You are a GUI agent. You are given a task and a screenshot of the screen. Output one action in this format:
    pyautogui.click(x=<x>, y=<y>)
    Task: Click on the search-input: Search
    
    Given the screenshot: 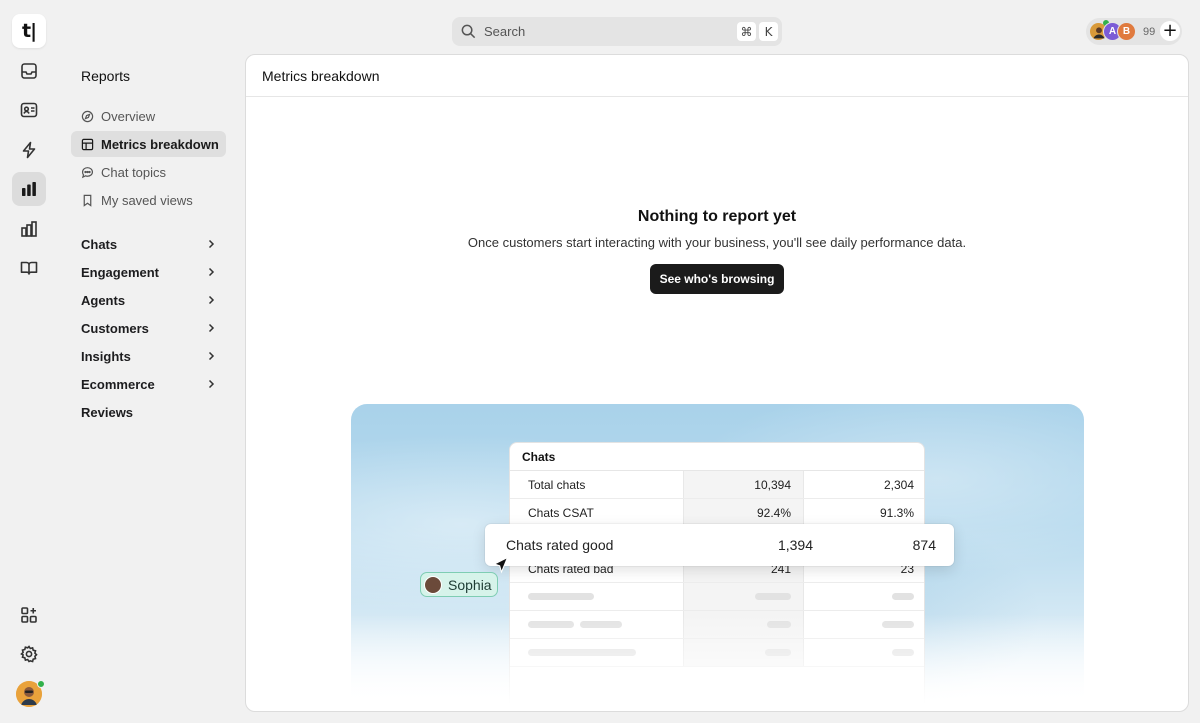 What is the action you would take?
    pyautogui.click(x=610, y=31)
    